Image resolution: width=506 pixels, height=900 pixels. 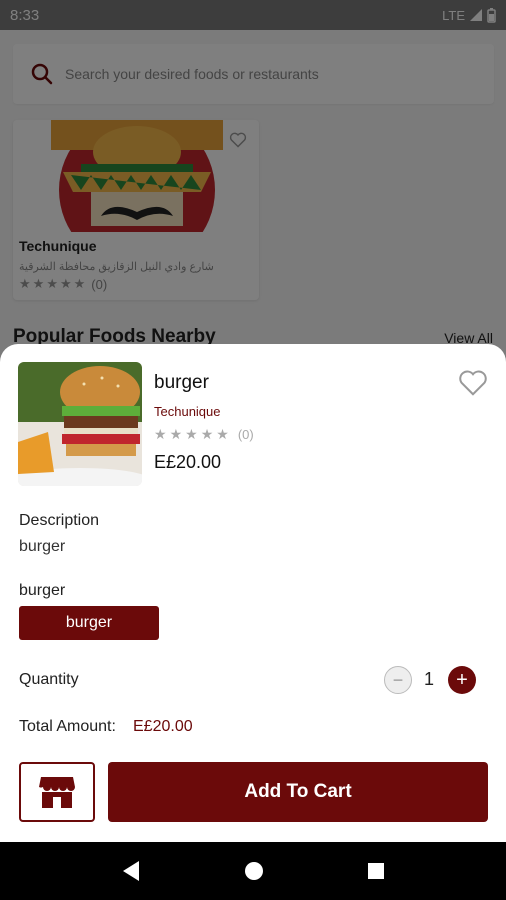 I want to click on system-nav-bar, so click(x=253, y=871).